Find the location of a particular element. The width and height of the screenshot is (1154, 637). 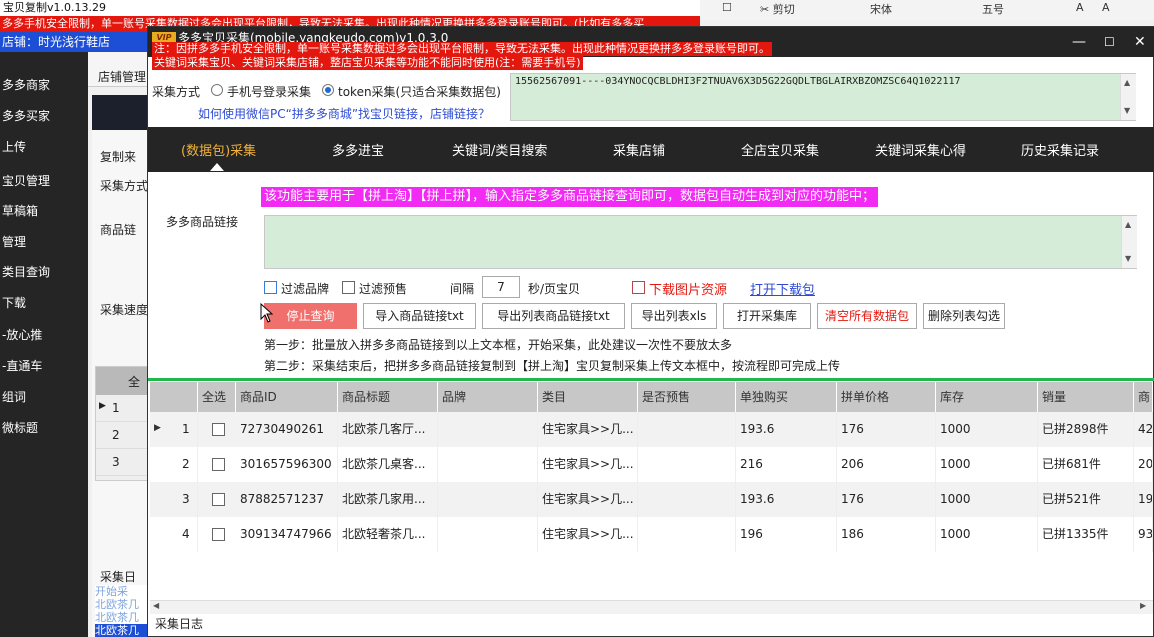

tab-history: 历史采集记录 is located at coordinates (1060, 149).